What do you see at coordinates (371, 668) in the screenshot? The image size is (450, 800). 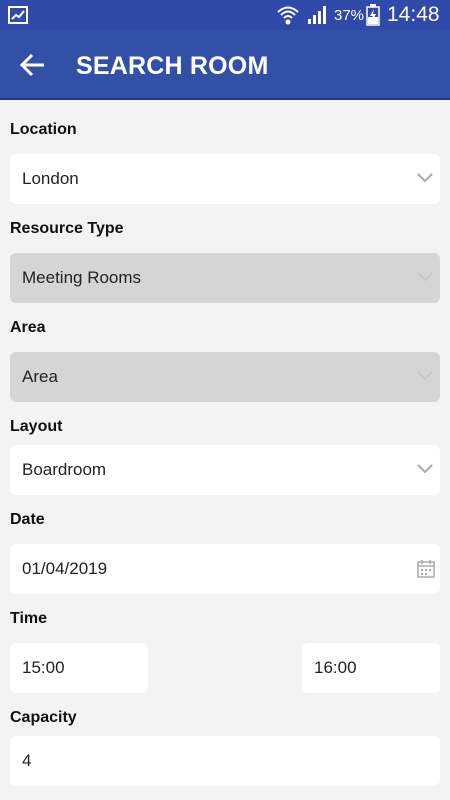 I see `end-time-field: 16:00` at bounding box center [371, 668].